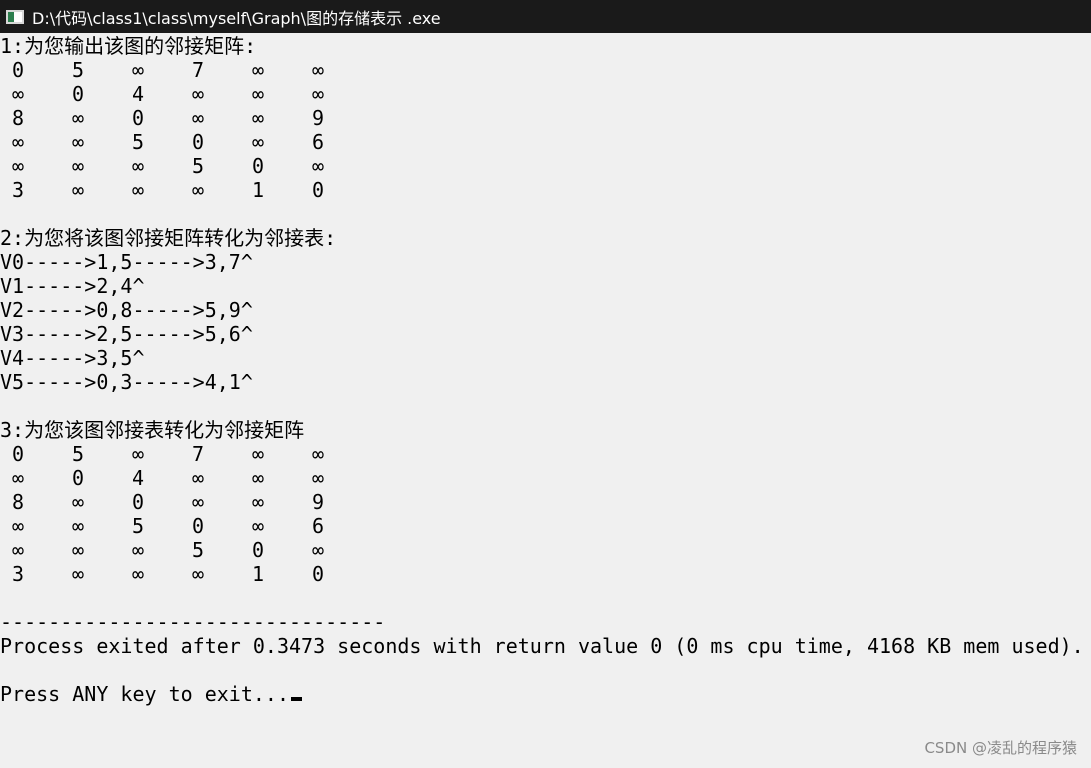 This screenshot has width=1091, height=768. What do you see at coordinates (545, 190) in the screenshot?
I see `matrix-row: 3 ∞ ∞ ∞ 1 0` at bounding box center [545, 190].